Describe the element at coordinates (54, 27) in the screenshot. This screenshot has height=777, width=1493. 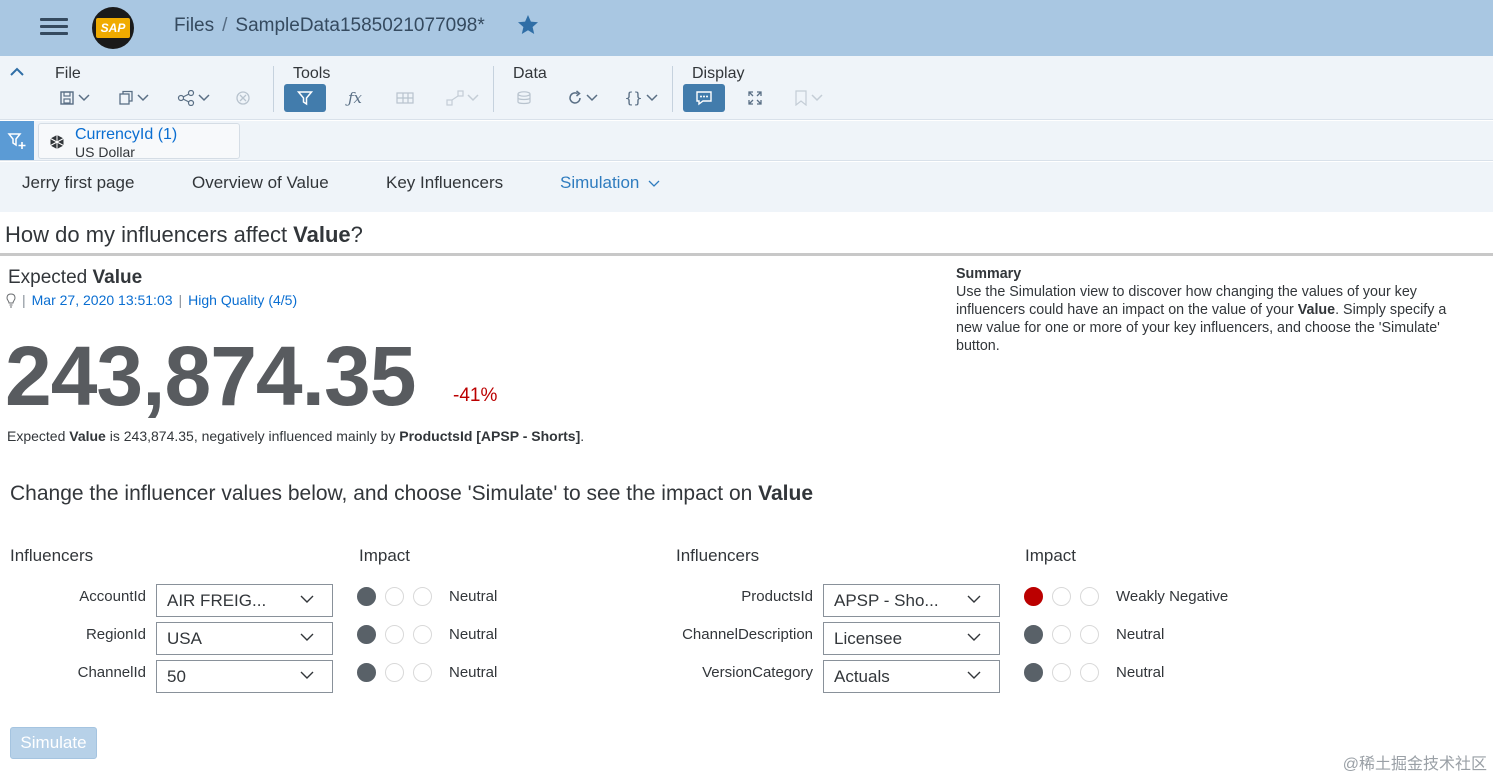
I see `menu-icon` at that location.